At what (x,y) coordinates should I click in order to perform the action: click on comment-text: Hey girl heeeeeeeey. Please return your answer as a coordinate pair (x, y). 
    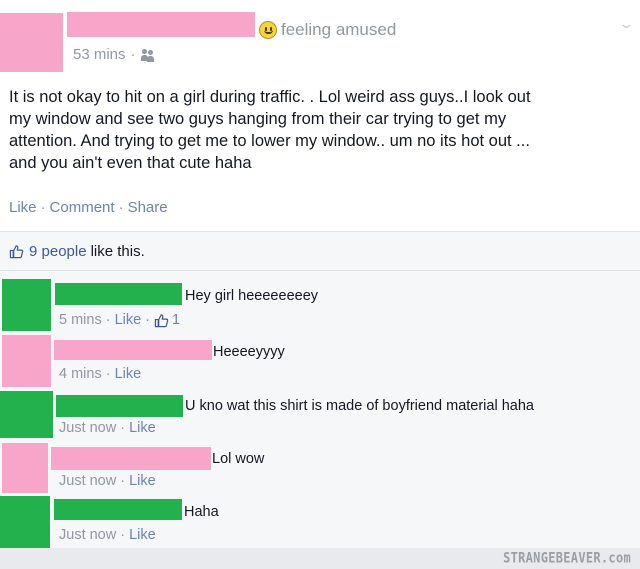
    Looking at the image, I should click on (252, 296).